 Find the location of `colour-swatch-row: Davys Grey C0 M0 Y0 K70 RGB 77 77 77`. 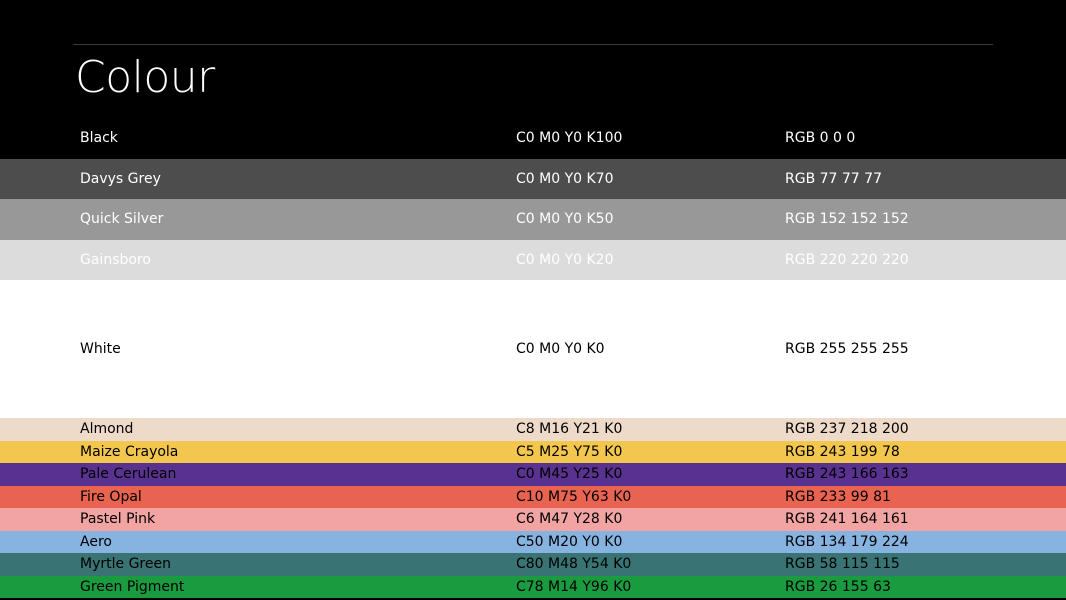

colour-swatch-row: Davys Grey C0 M0 Y0 K70 RGB 77 77 77 is located at coordinates (533, 178).